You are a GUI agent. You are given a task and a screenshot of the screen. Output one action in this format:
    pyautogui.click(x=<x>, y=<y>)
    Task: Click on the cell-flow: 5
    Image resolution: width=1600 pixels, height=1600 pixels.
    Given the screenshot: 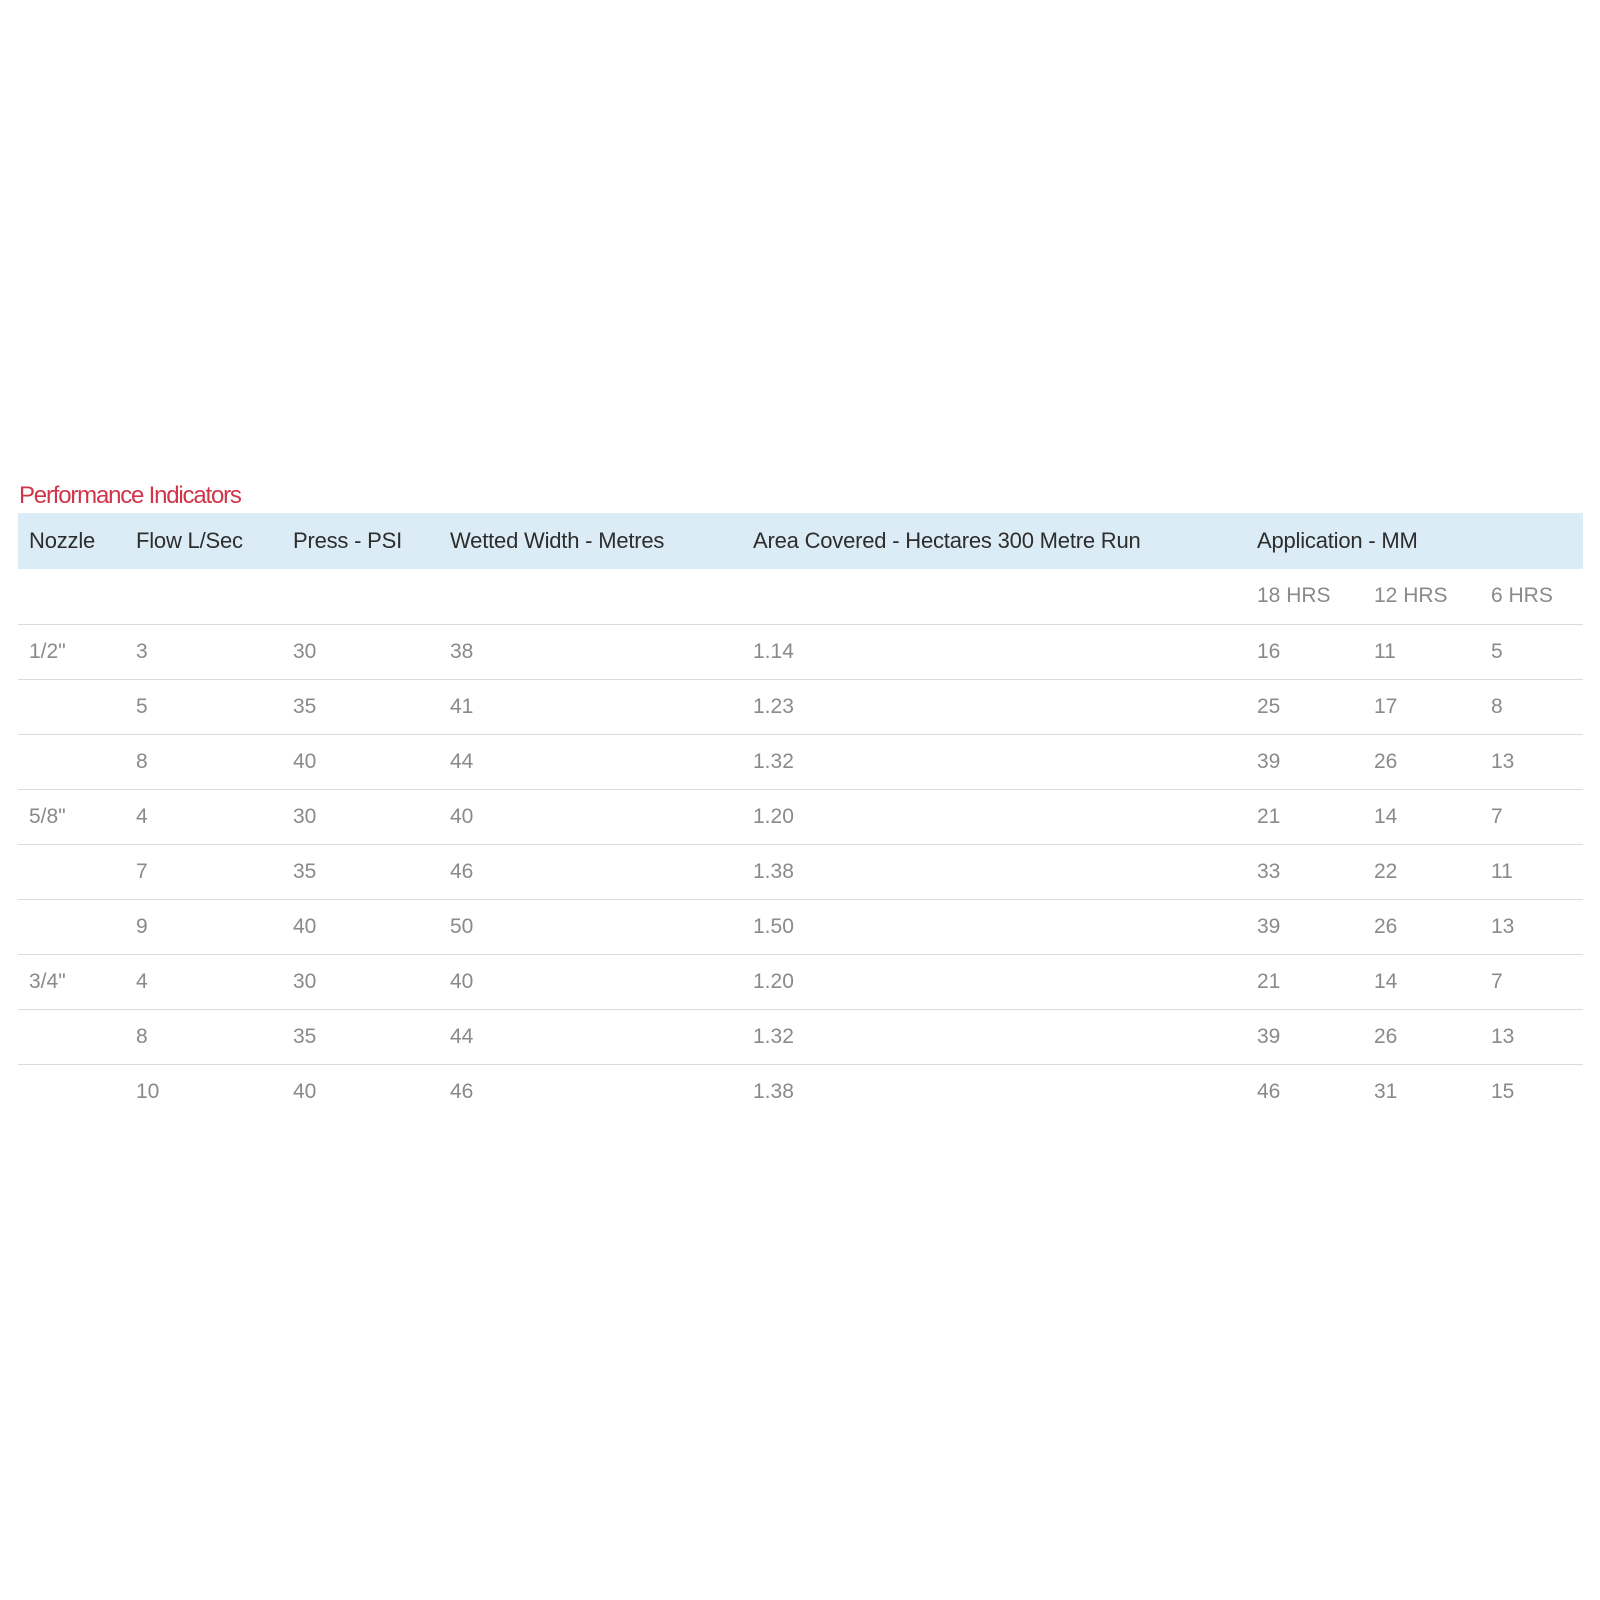 What is the action you would take?
    pyautogui.click(x=203, y=707)
    